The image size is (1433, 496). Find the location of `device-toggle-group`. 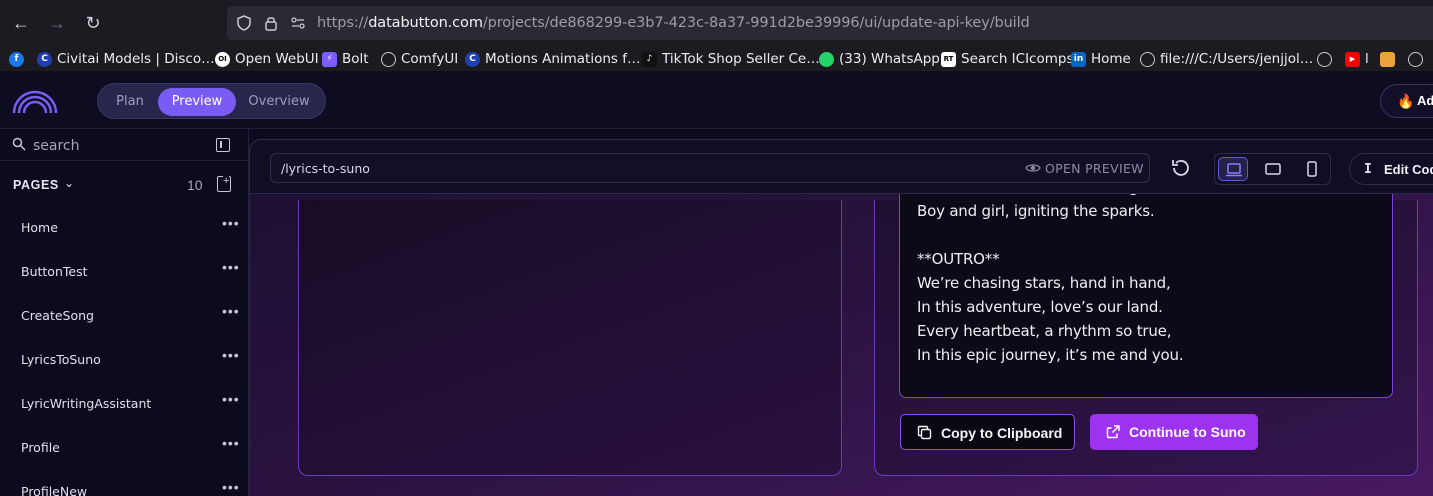

device-toggle-group is located at coordinates (1272, 169).